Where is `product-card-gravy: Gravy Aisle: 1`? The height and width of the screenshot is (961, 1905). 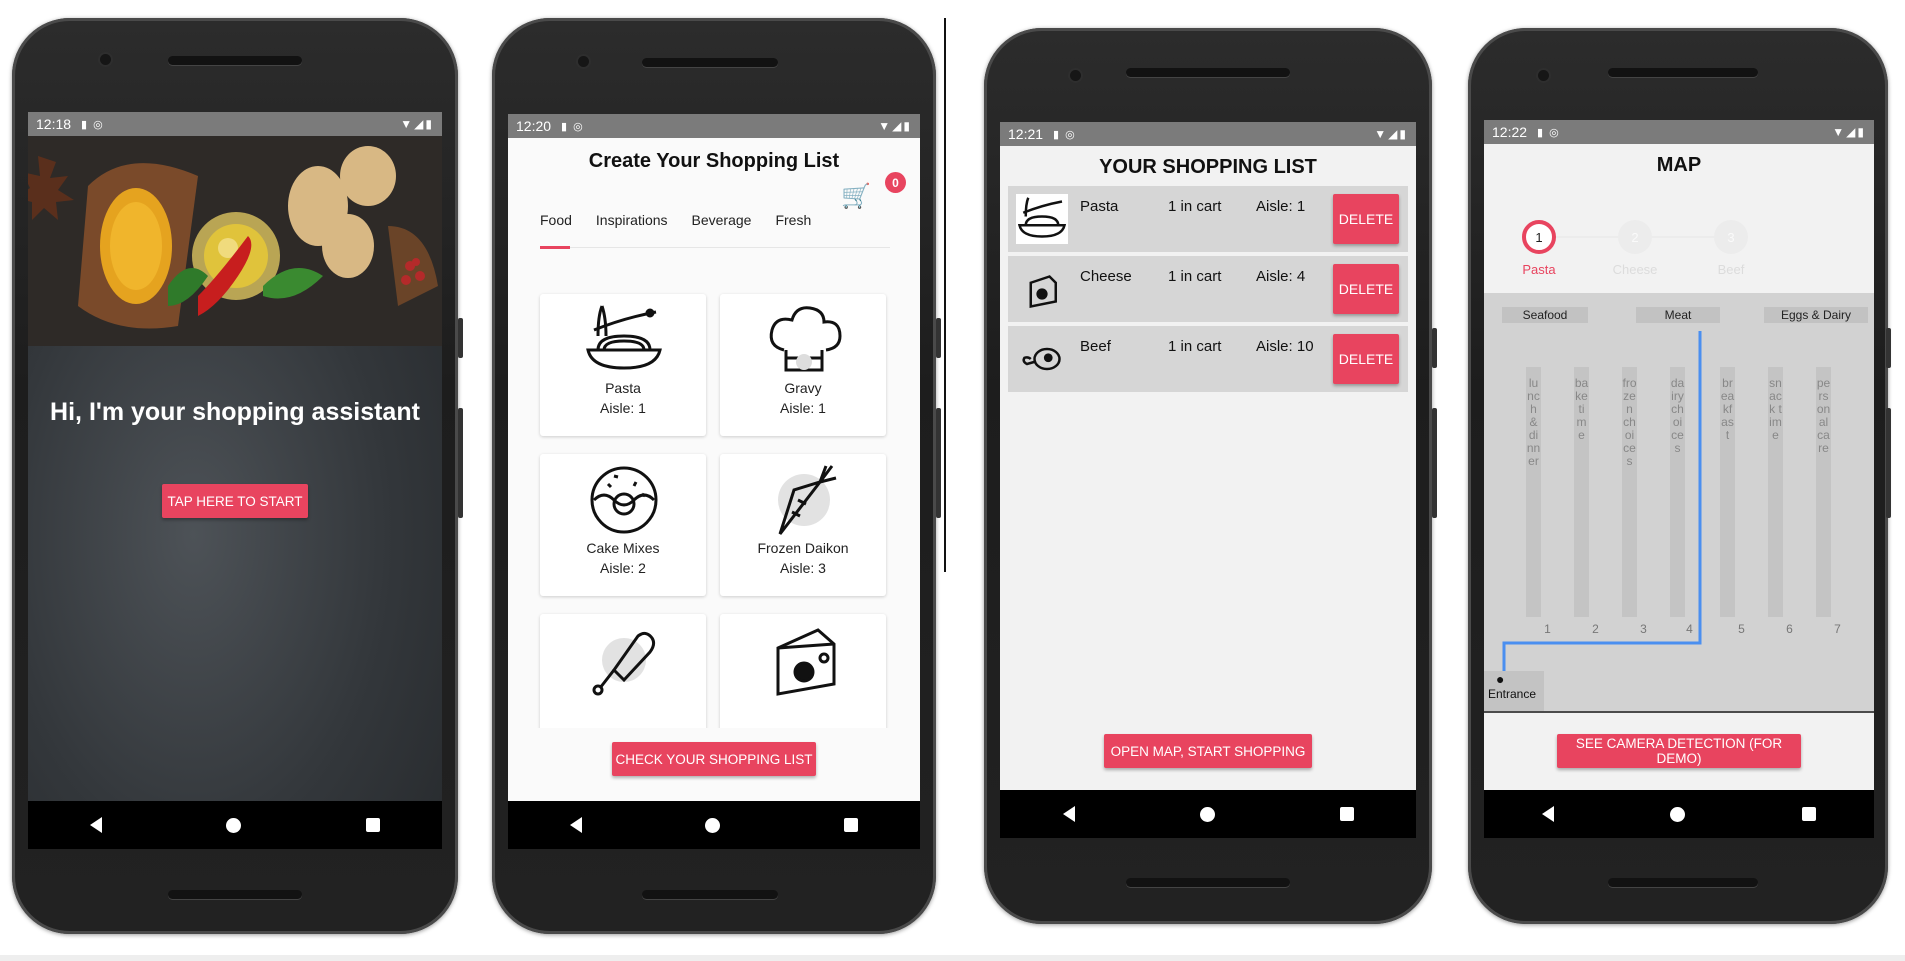
product-card-gravy: Gravy Aisle: 1 is located at coordinates (803, 365).